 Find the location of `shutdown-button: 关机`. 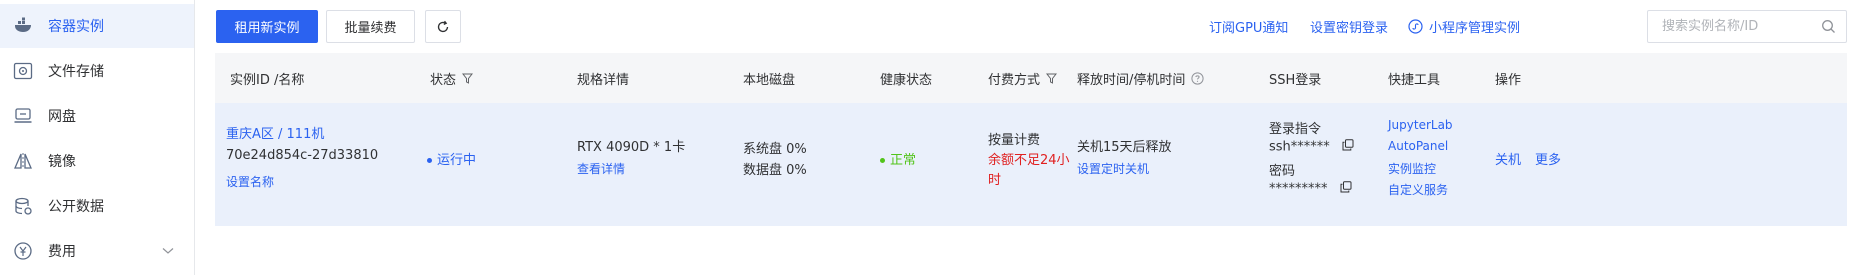

shutdown-button: 关机 is located at coordinates (1508, 158).